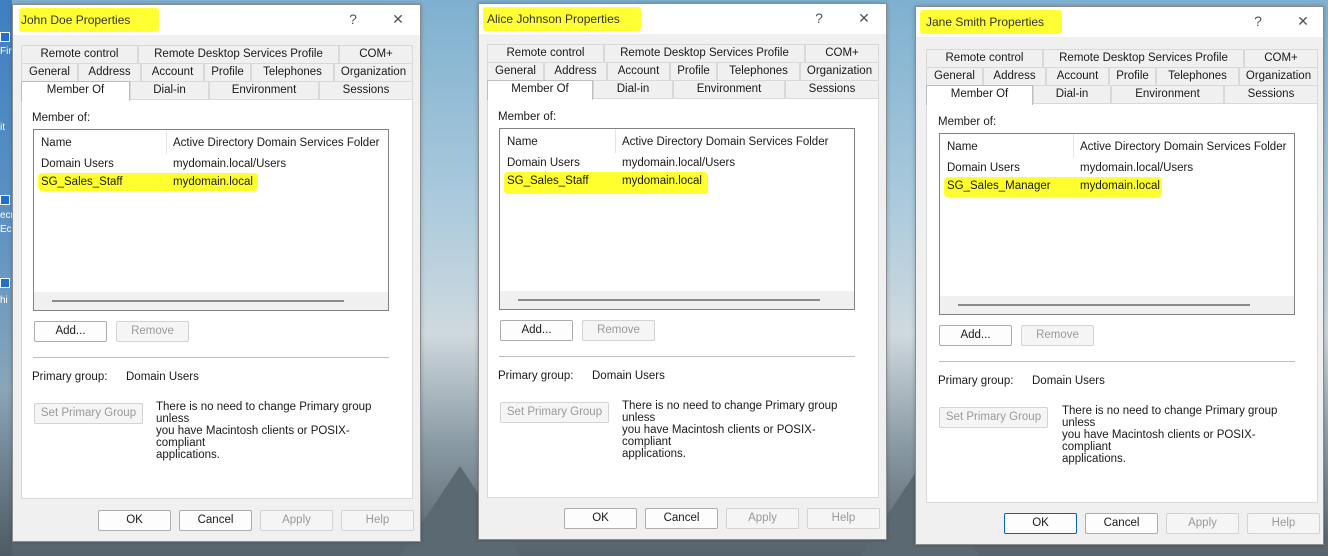  Describe the element at coordinates (536, 376) in the screenshot. I see `primary-group-label: Primary group:` at that location.